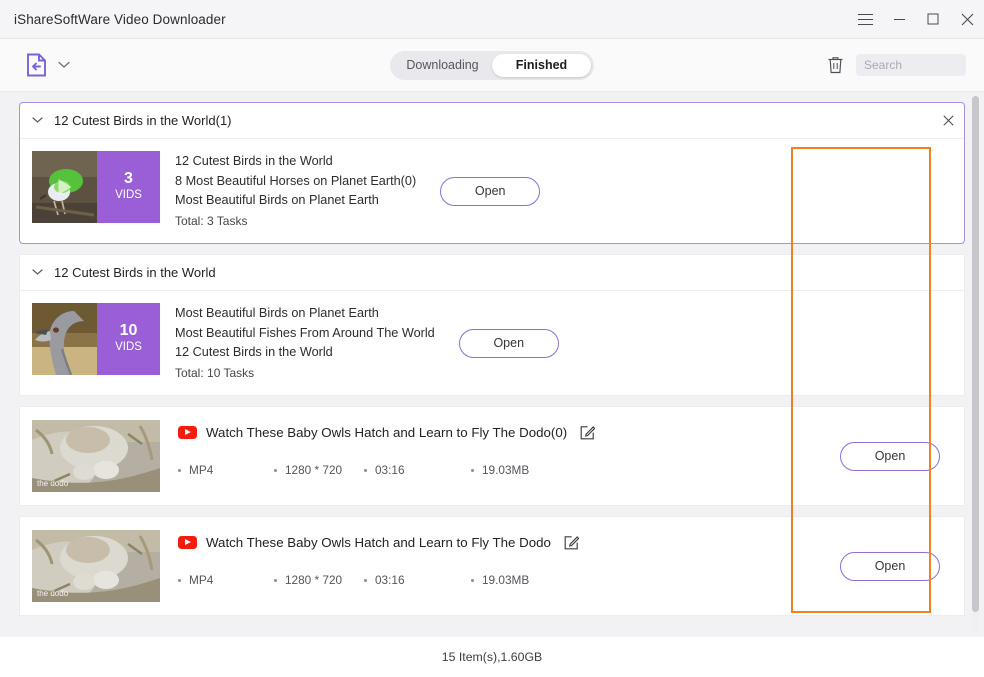 The width and height of the screenshot is (984, 677). What do you see at coordinates (143, 120) in the screenshot?
I see `group-title: 12 Cutest Birds in the World(1)` at bounding box center [143, 120].